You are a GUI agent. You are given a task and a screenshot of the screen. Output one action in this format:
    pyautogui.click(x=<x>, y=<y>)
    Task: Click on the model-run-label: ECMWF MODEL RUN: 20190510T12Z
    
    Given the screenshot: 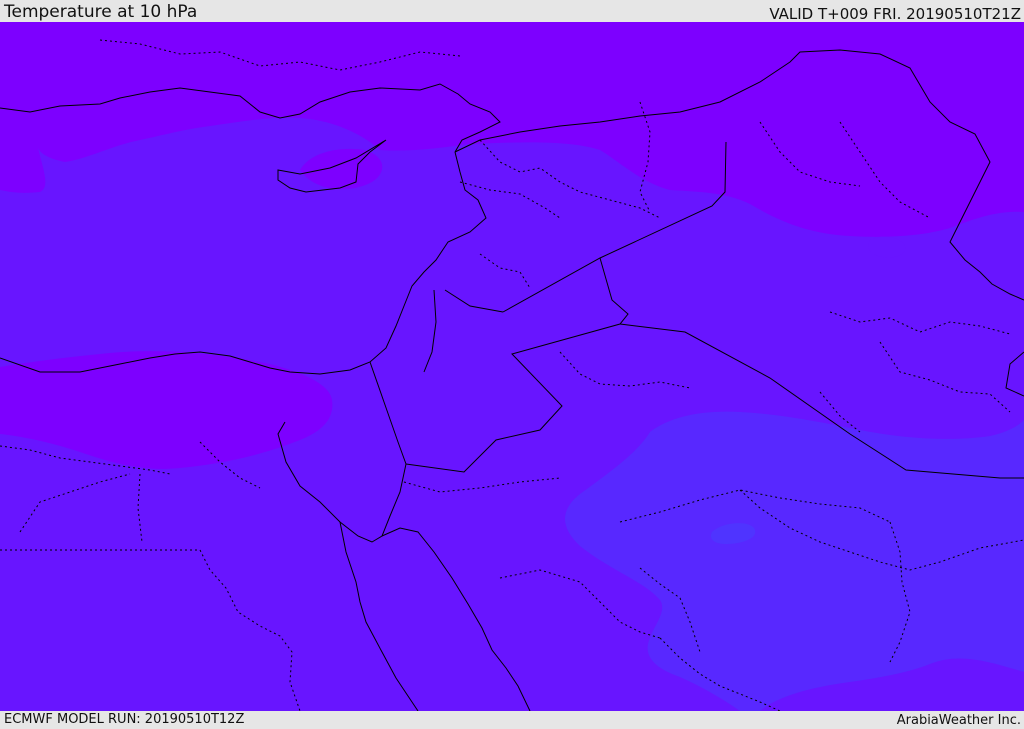 What is the action you would take?
    pyautogui.click(x=124, y=719)
    